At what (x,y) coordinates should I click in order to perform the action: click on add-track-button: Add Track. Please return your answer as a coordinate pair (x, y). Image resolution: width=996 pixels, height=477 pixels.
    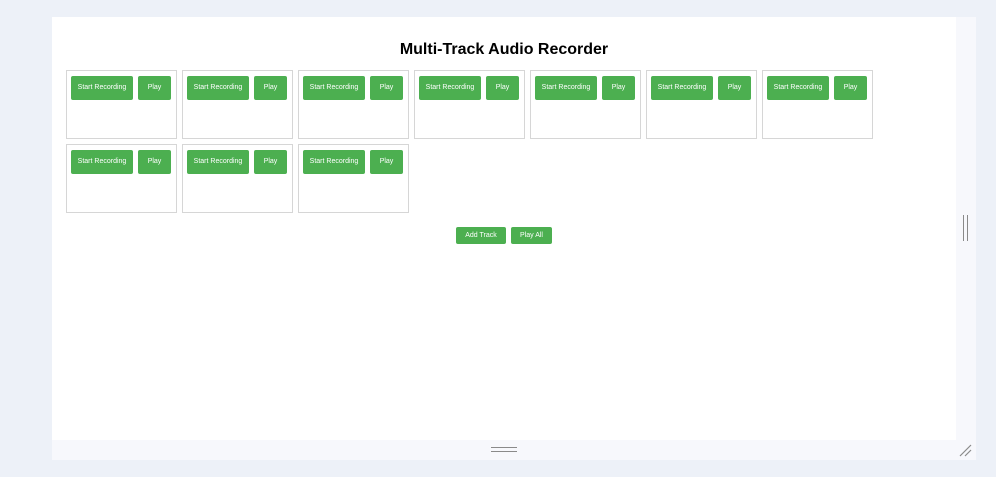
    Looking at the image, I should click on (481, 235).